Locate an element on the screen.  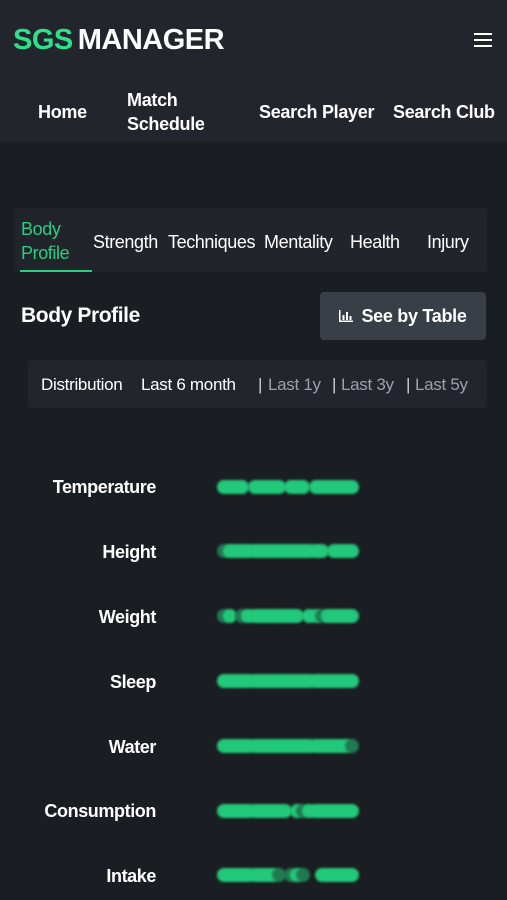
metric-label-temperature: Temperature is located at coordinates (104, 487).